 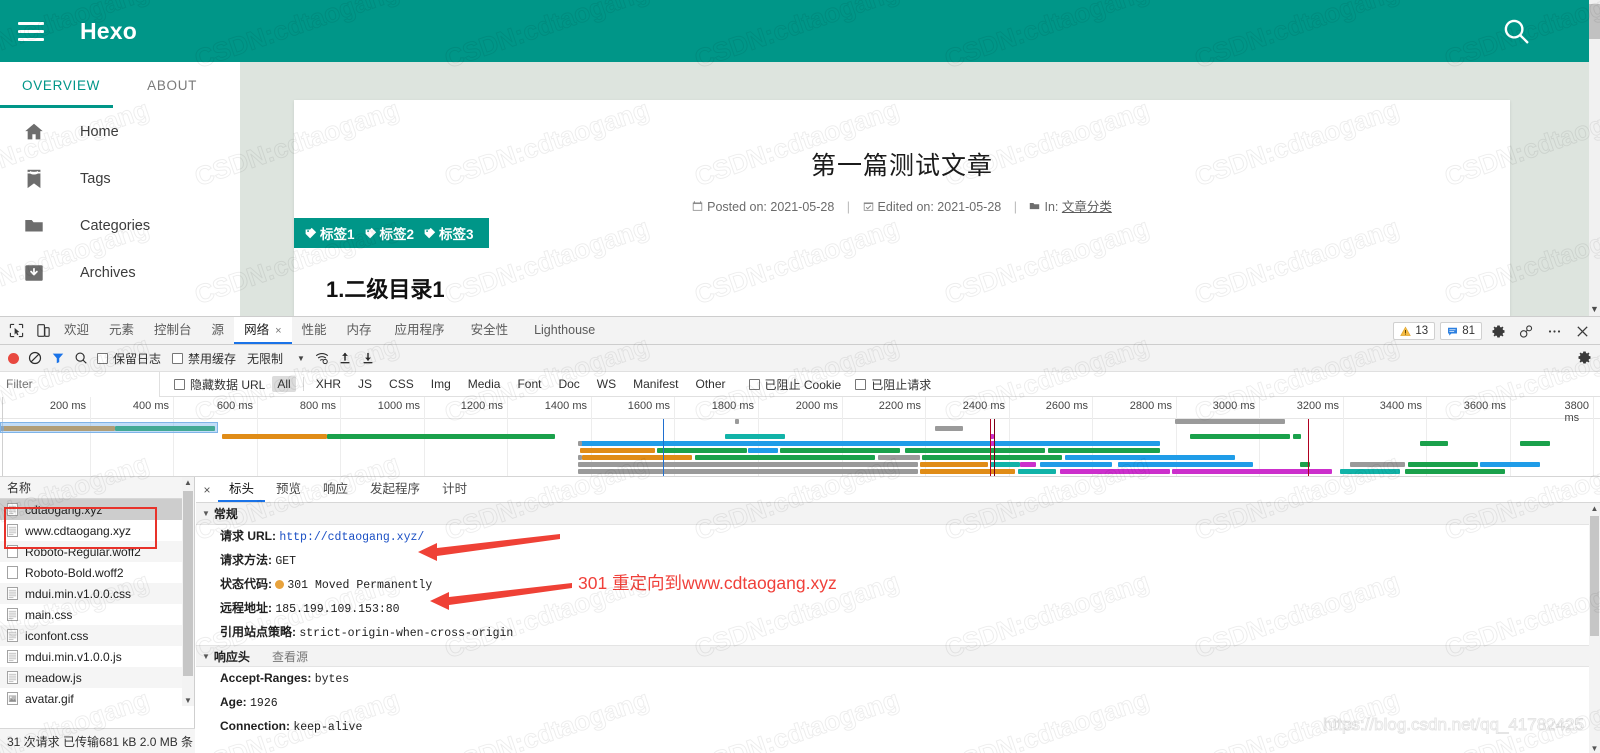 What do you see at coordinates (314, 330) in the screenshot?
I see `tab-performance: 性能` at bounding box center [314, 330].